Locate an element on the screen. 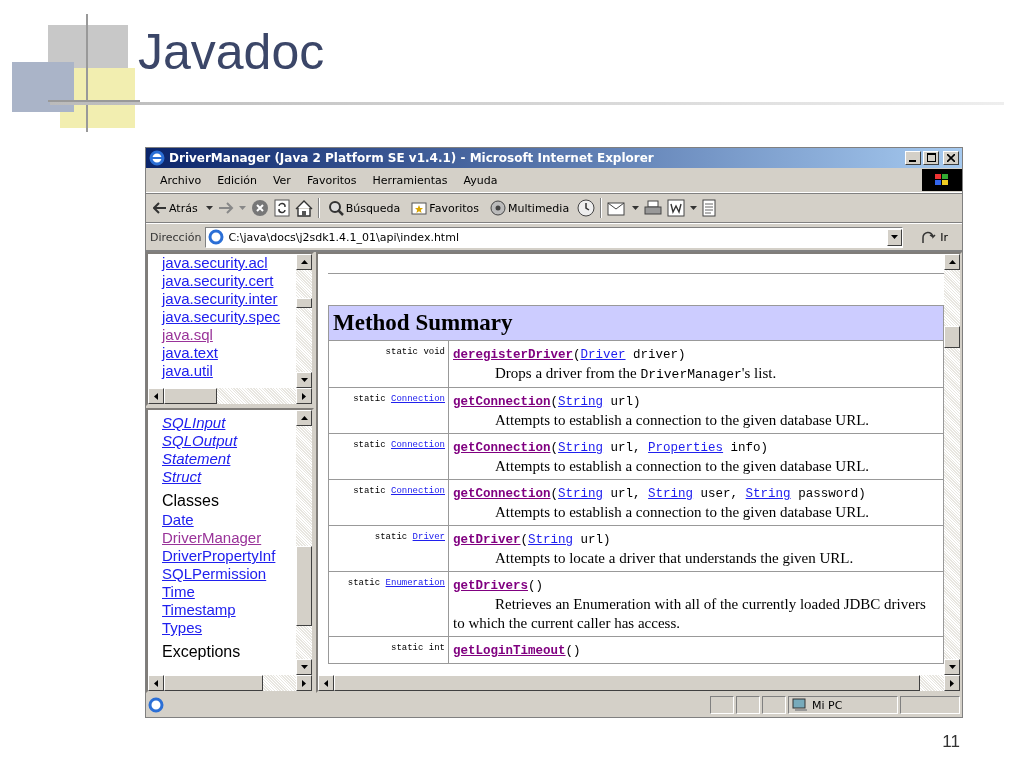  class-link: DriverManager is located at coordinates (212, 538).